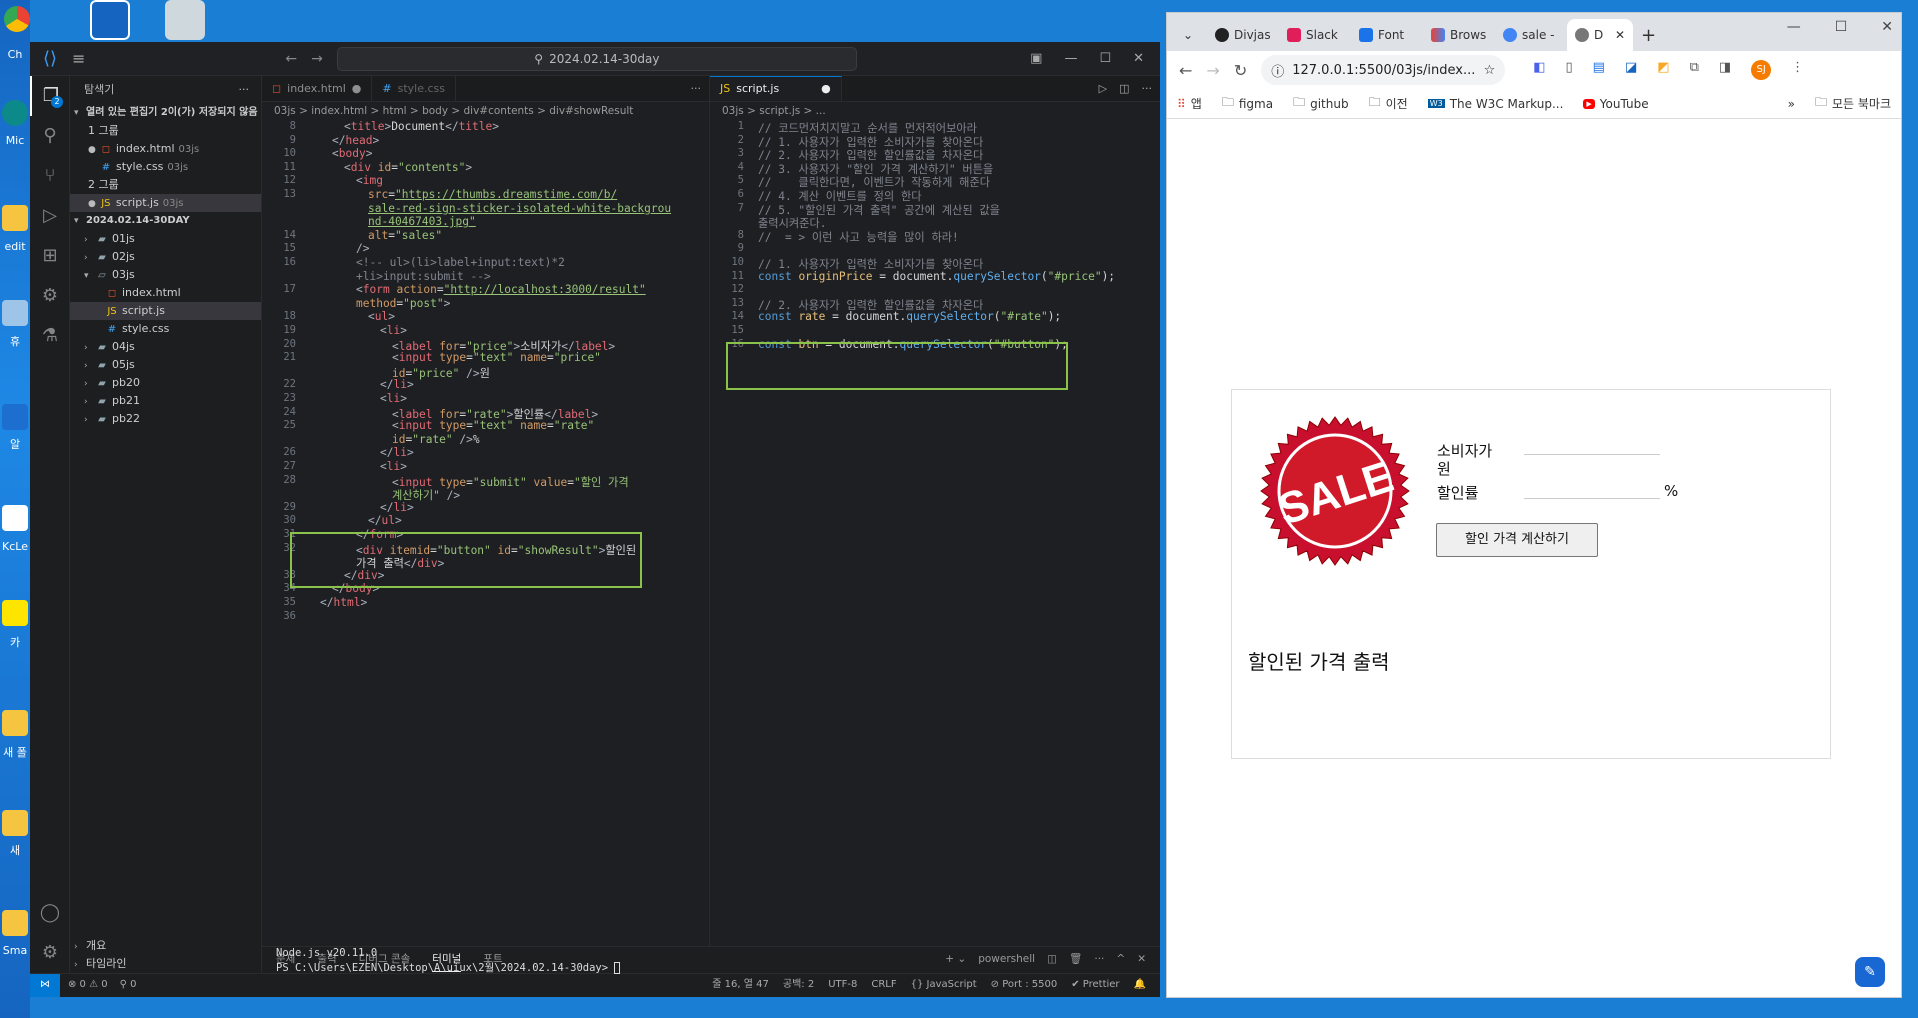 This screenshot has width=1918, height=1018. Describe the element at coordinates (1725, 70) in the screenshot. I see `side-panel-icon: ◨` at that location.